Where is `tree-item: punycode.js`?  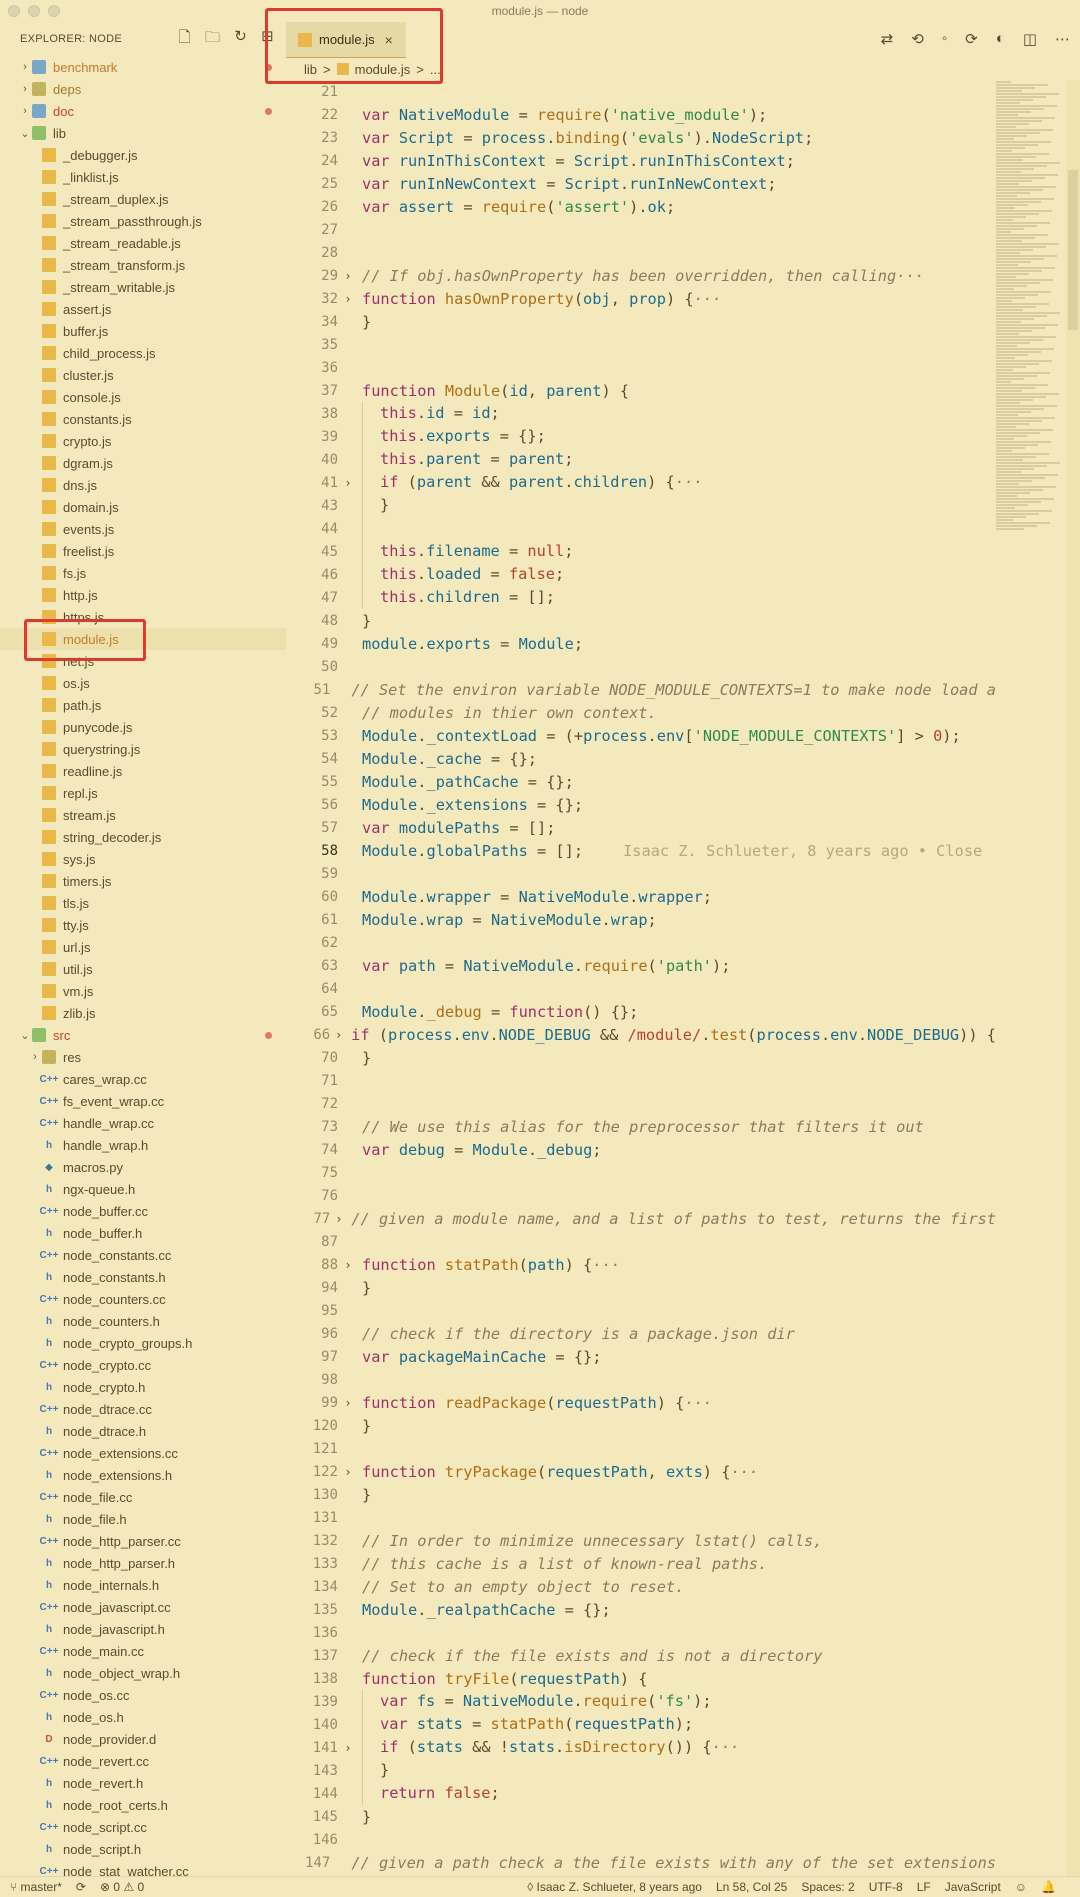
tree-item: punycode.js is located at coordinates (143, 727).